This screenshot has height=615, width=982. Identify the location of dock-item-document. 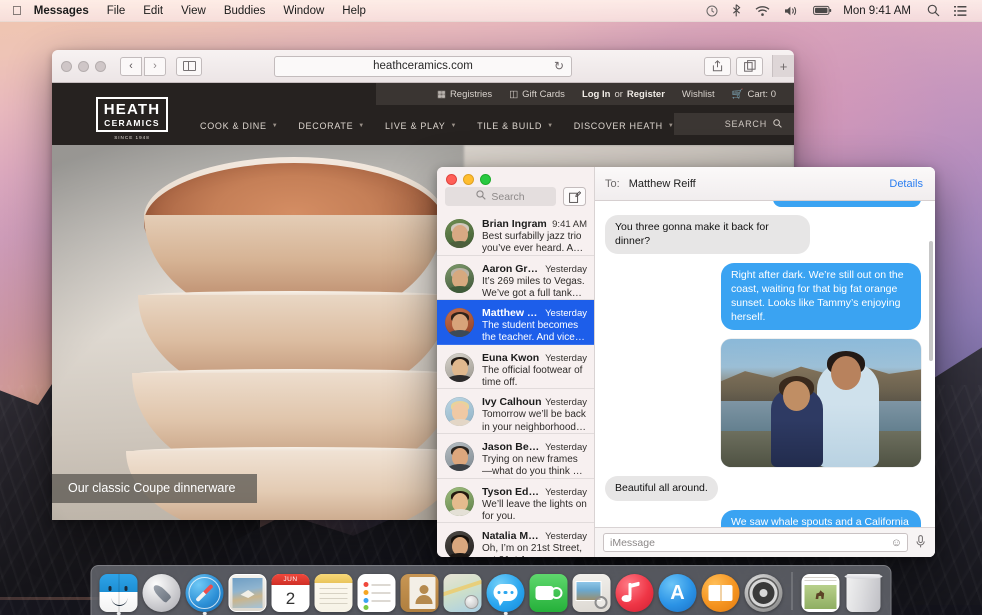
(821, 592).